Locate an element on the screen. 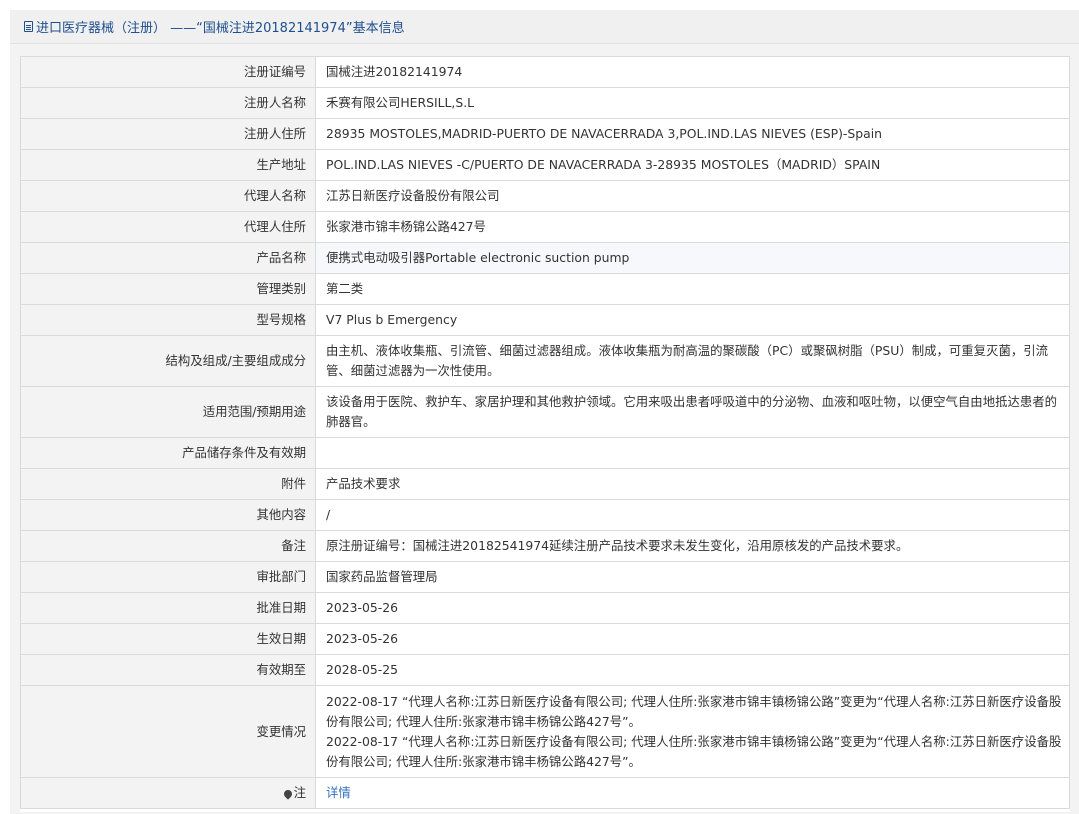 Image resolution: width=1079 pixels, height=814 pixels. table-row: 注册人名称 禾赛有限公司HERSILL,S.L is located at coordinates (545, 103).